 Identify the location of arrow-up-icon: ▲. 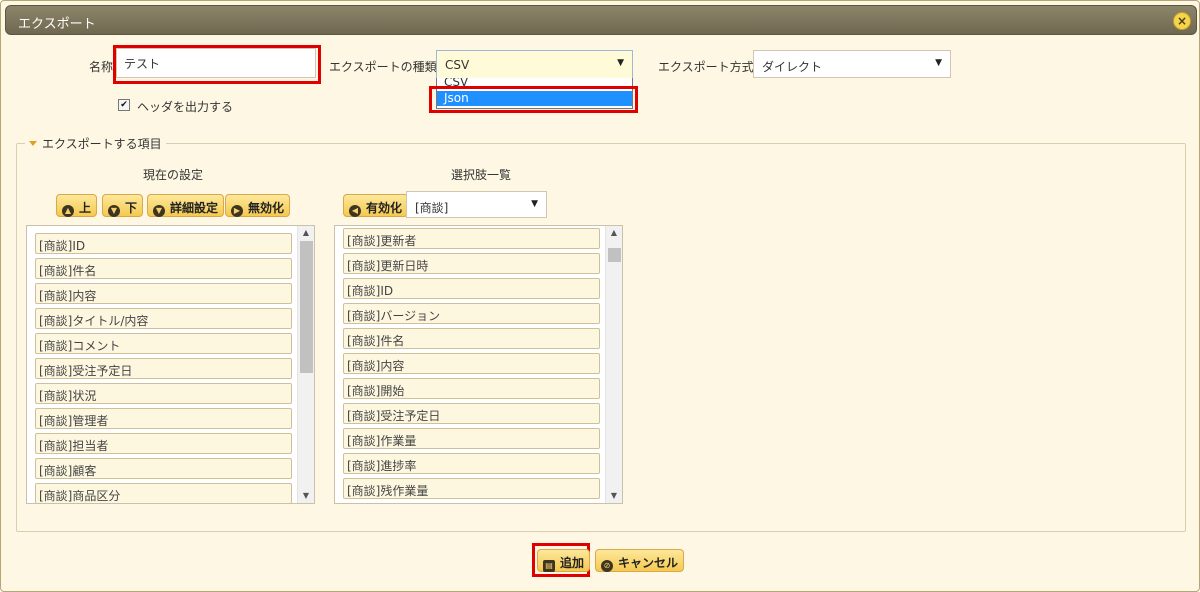
(68, 211).